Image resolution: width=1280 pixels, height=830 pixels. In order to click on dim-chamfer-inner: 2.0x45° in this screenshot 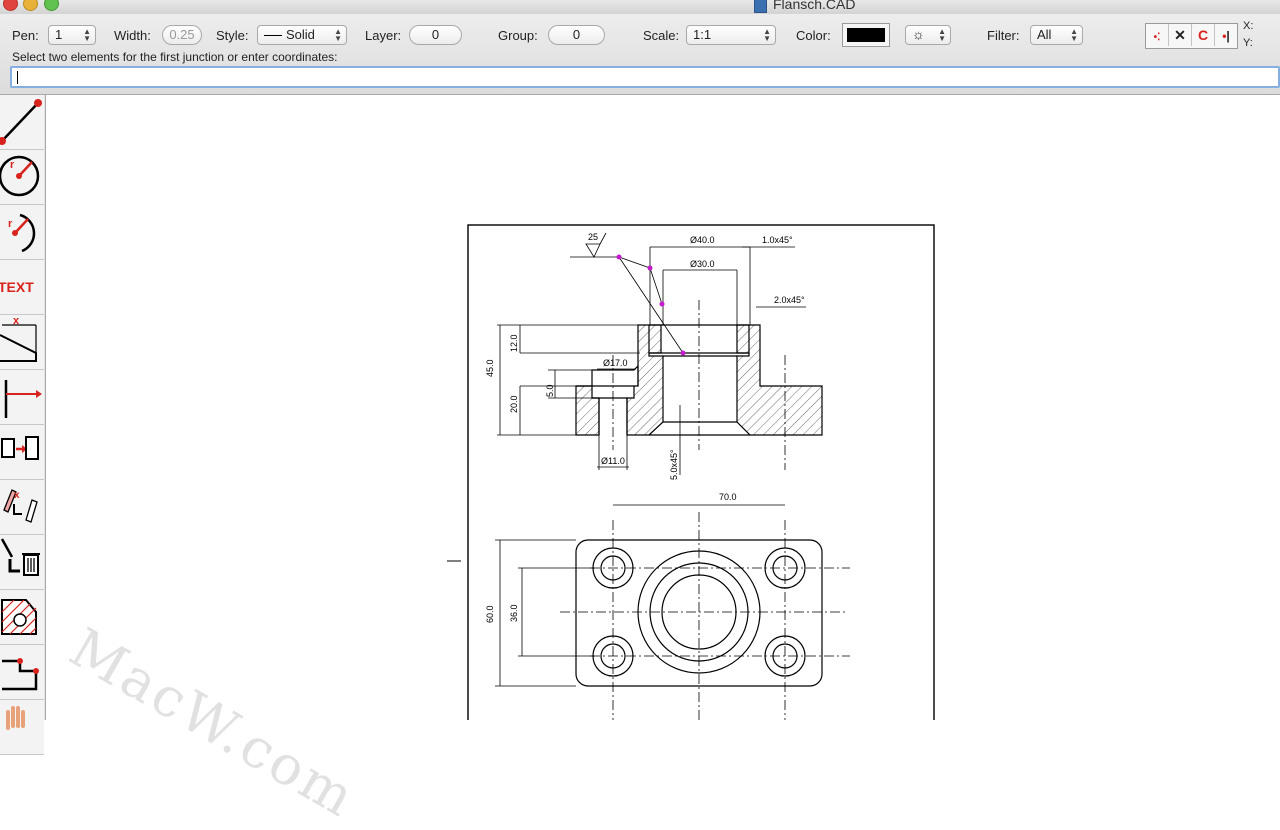, I will do `click(789, 300)`.